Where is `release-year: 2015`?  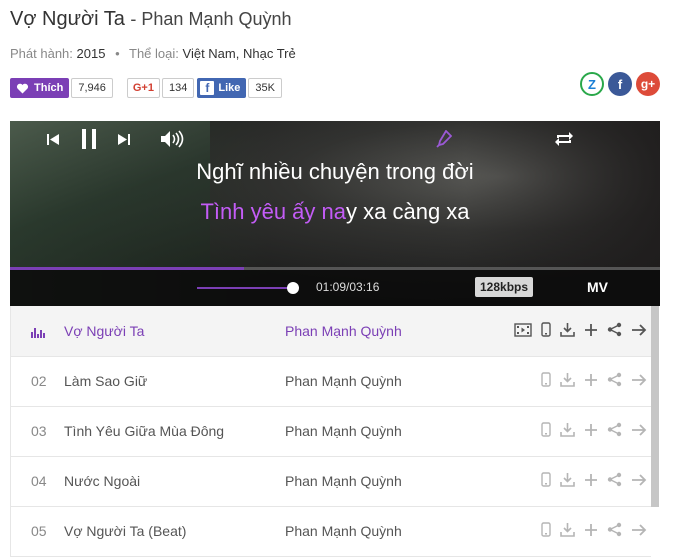
release-year: 2015 is located at coordinates (91, 53).